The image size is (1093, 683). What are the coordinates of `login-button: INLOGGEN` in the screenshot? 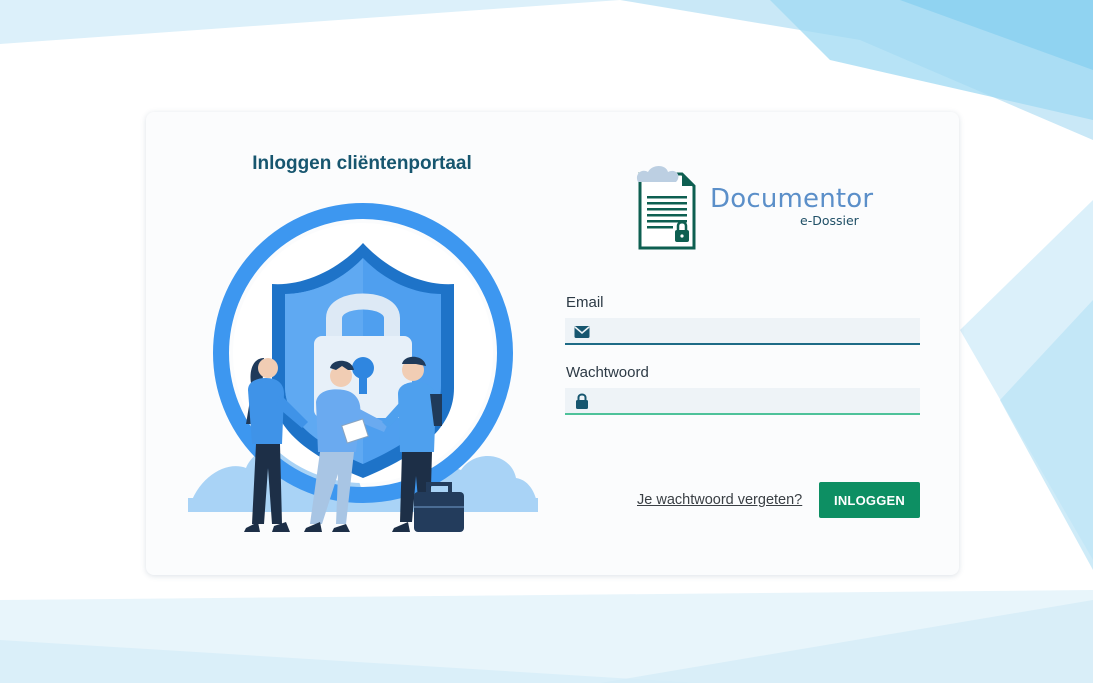 It's located at (869, 500).